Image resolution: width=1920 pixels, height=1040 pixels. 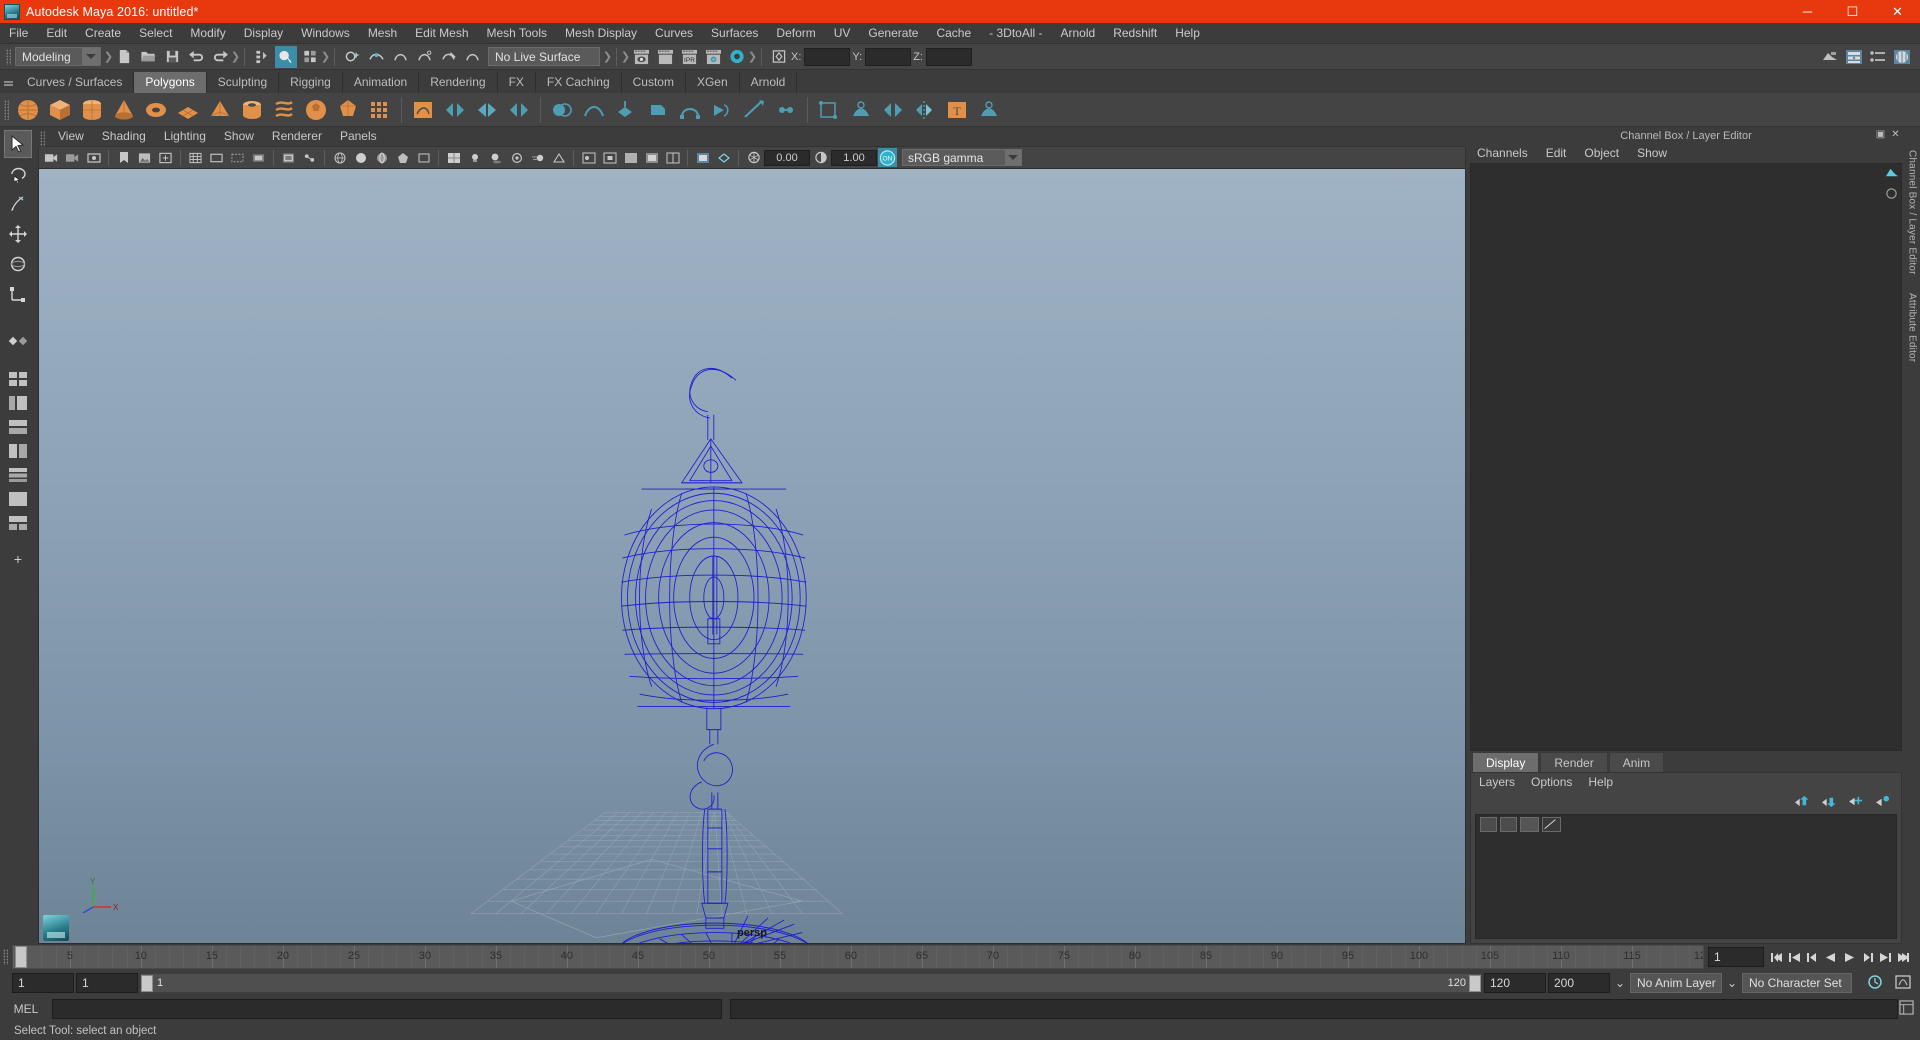 What do you see at coordinates (723, 157) in the screenshot?
I see `camera-view-icon` at bounding box center [723, 157].